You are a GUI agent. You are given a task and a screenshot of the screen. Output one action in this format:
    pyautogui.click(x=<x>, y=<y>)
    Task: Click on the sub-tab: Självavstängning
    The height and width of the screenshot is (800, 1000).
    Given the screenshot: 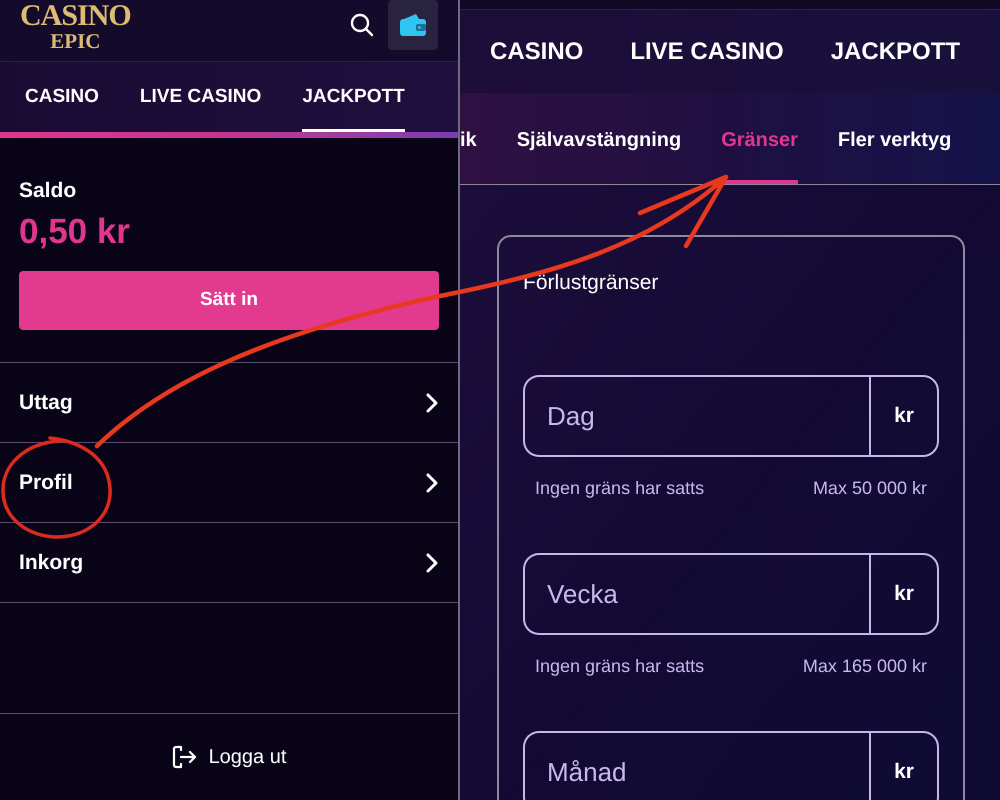 What is the action you would take?
    pyautogui.click(x=599, y=138)
    